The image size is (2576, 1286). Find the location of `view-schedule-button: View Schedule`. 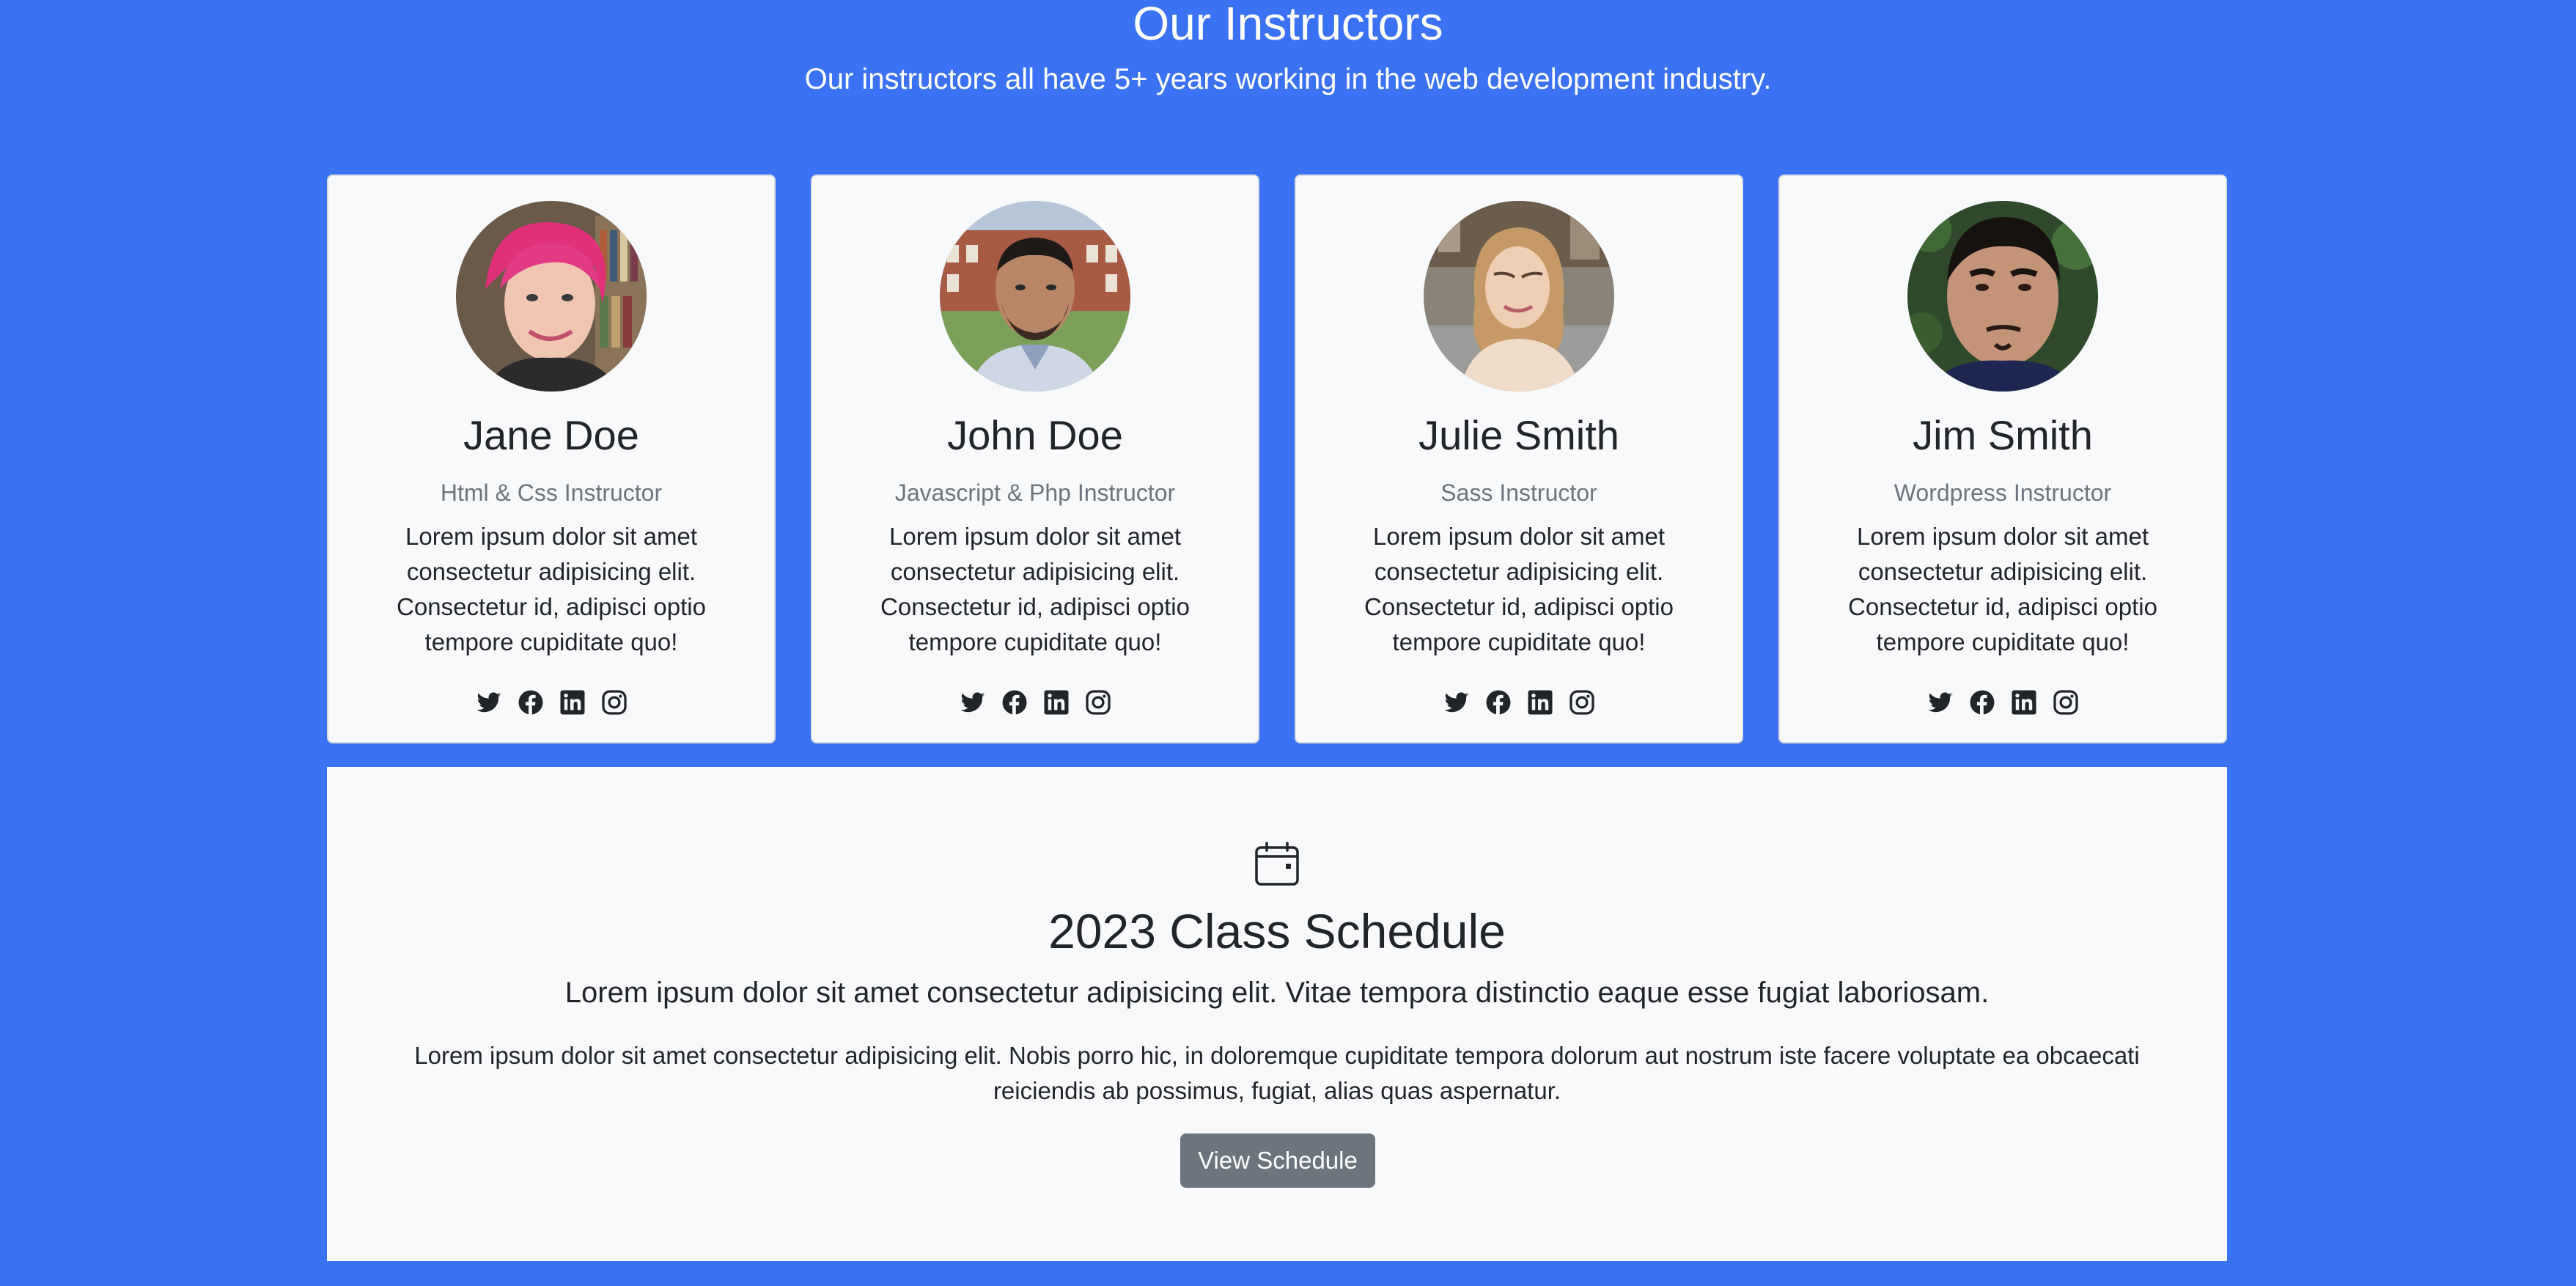

view-schedule-button: View Schedule is located at coordinates (1277, 1161).